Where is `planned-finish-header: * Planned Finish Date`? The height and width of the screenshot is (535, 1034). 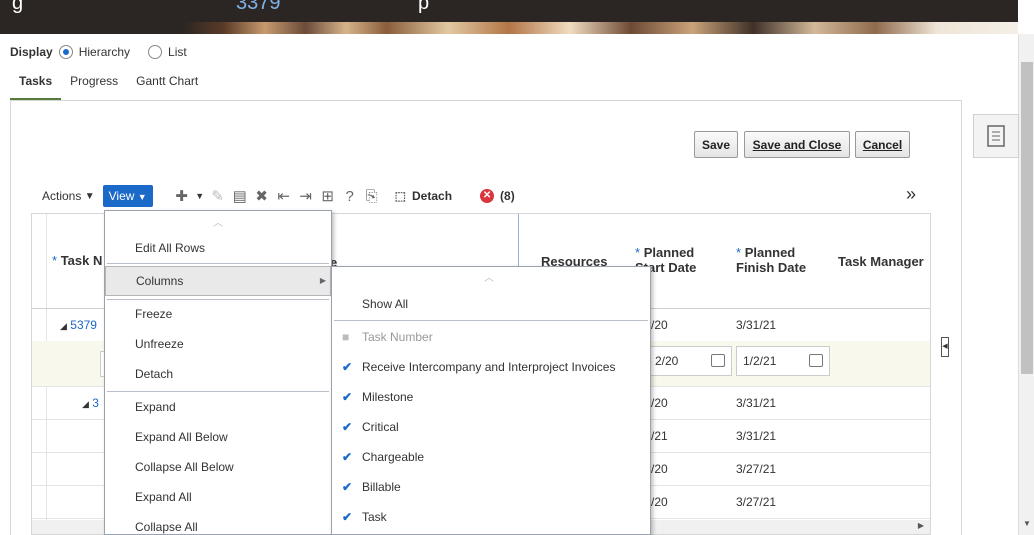 planned-finish-header: * Planned Finish Date is located at coordinates (771, 260).